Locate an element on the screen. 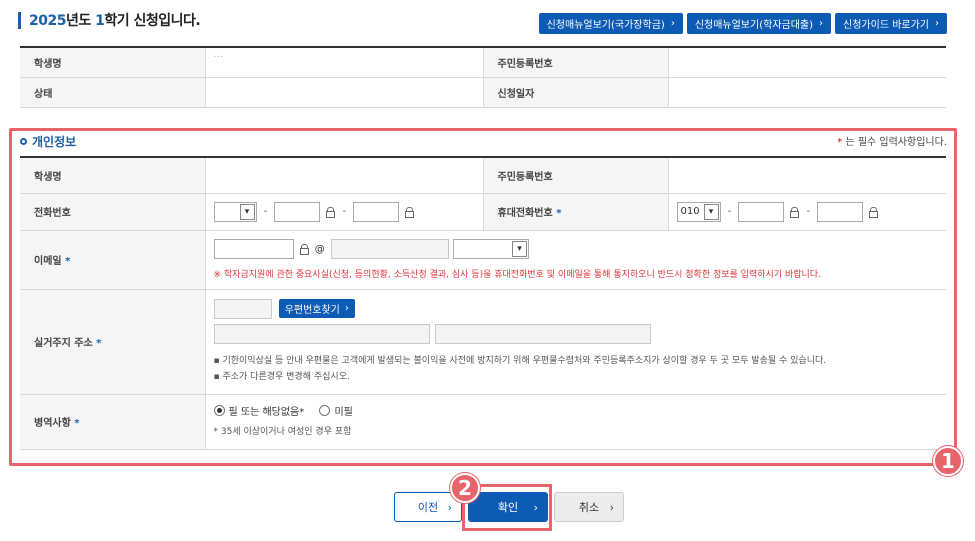  cancel-label: 취소 is located at coordinates (589, 507).